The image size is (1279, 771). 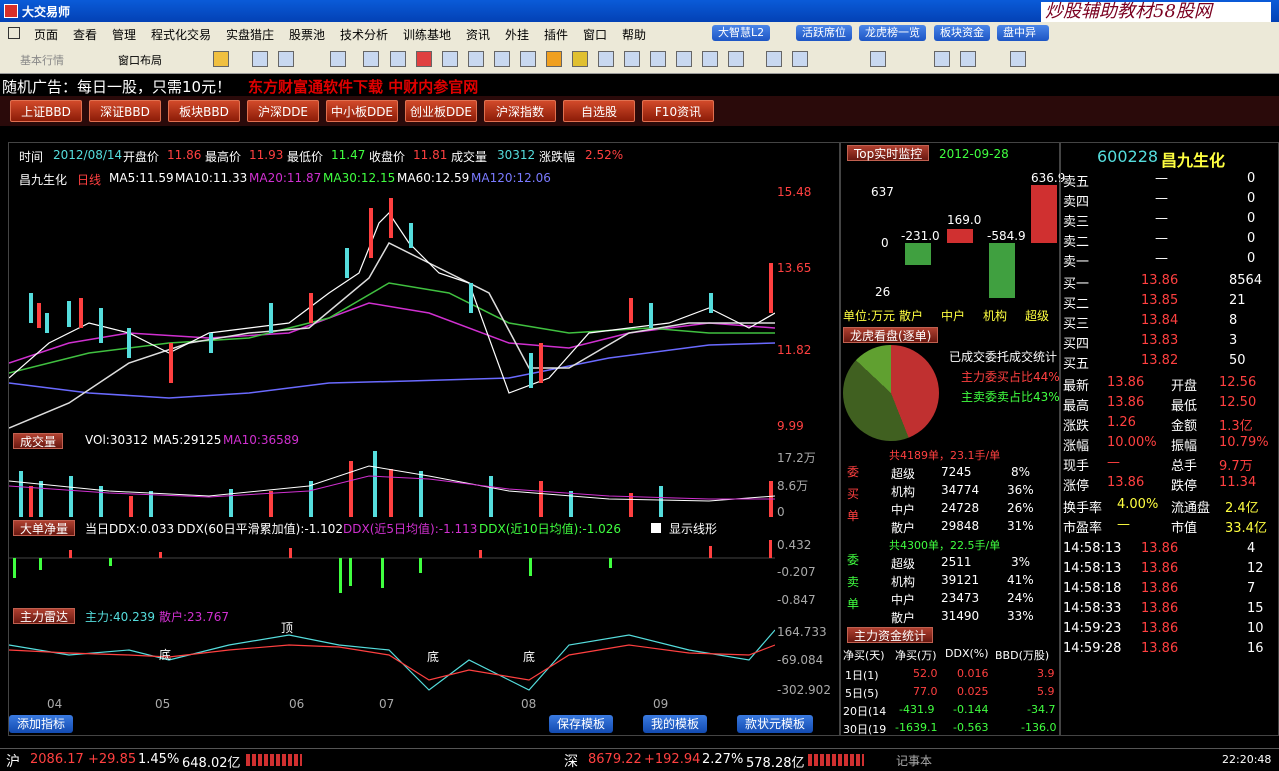 I want to click on radar-mark-1: 底, so click(x=165, y=655).